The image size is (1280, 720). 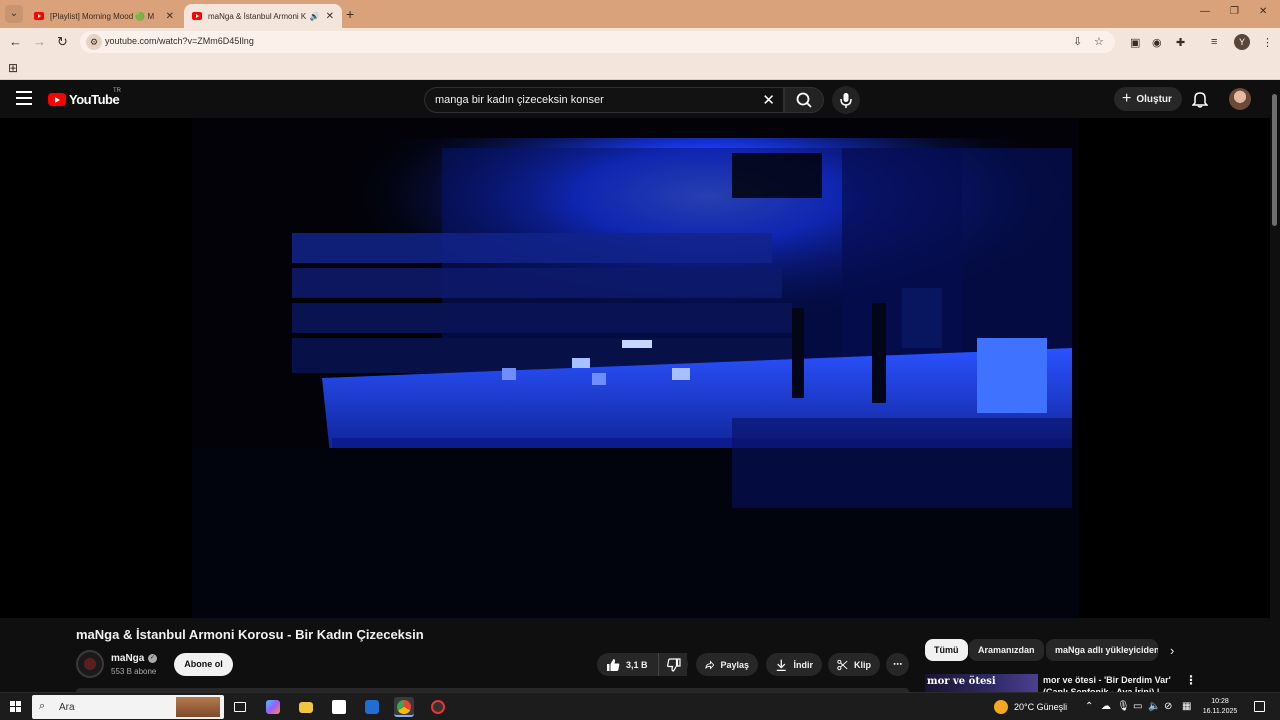 I want to click on new-tab-button: +, so click(x=350, y=14).